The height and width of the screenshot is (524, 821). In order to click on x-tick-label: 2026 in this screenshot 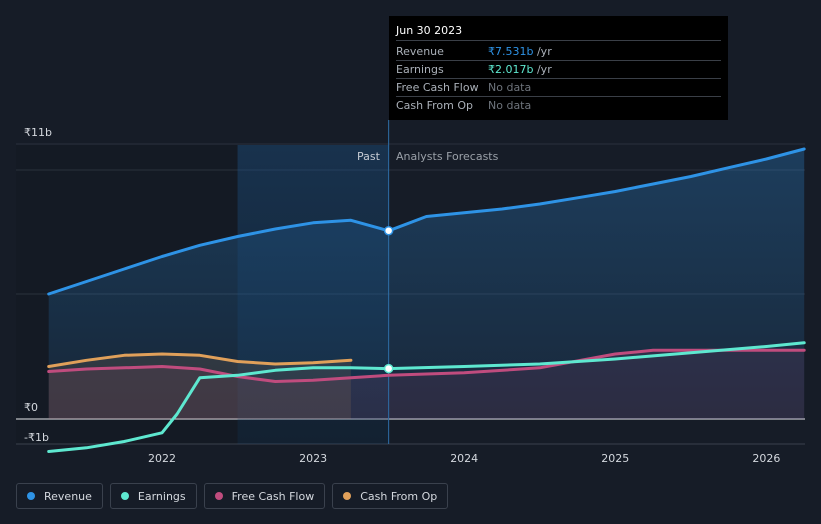, I will do `click(766, 458)`.